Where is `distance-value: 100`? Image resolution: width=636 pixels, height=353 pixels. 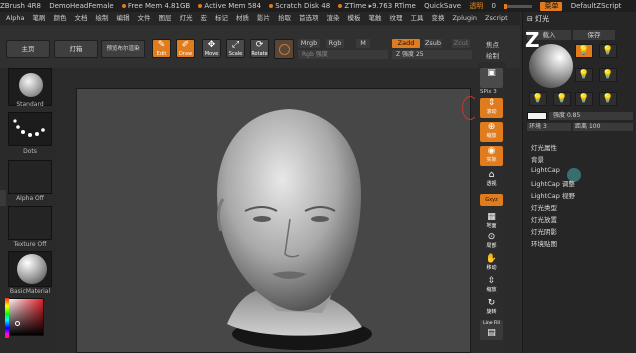 distance-value: 100 is located at coordinates (594, 126).